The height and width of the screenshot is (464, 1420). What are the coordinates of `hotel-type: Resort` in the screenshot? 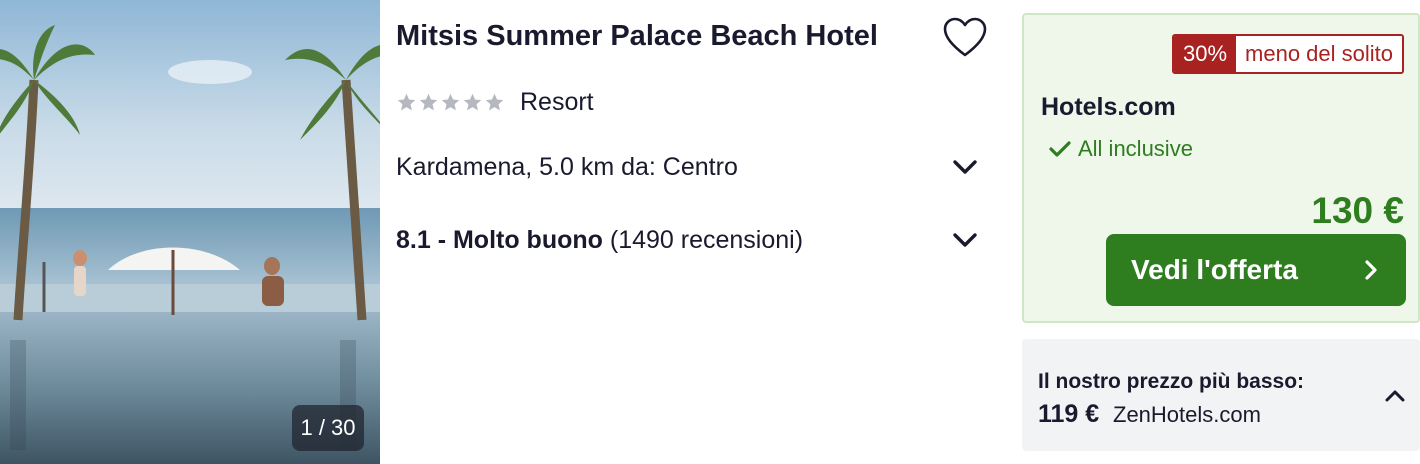 It's located at (557, 102).